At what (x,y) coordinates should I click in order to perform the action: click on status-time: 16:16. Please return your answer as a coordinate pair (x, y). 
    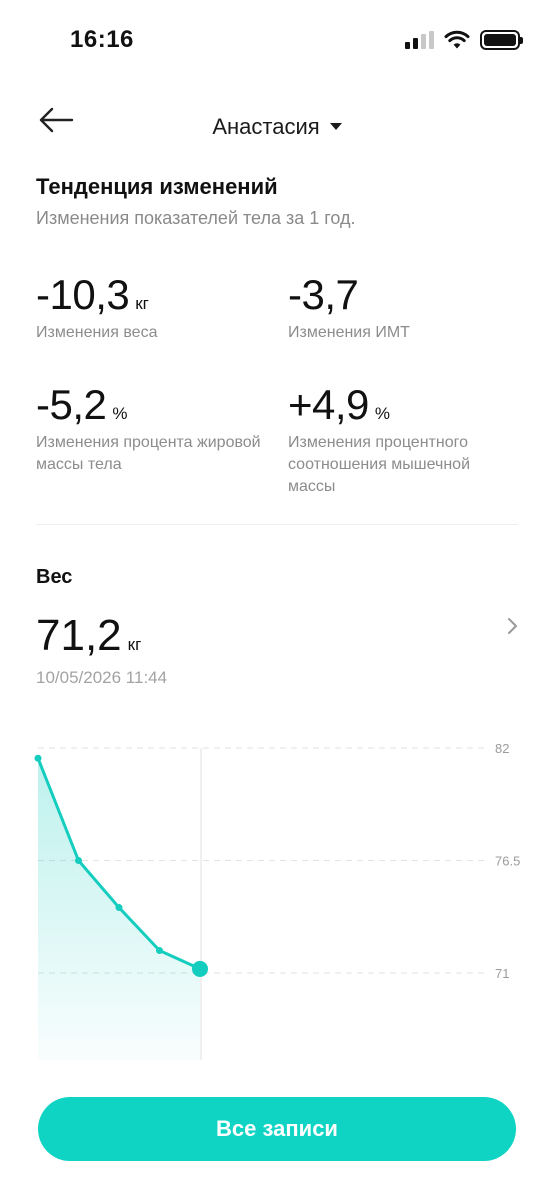
    Looking at the image, I should click on (102, 39).